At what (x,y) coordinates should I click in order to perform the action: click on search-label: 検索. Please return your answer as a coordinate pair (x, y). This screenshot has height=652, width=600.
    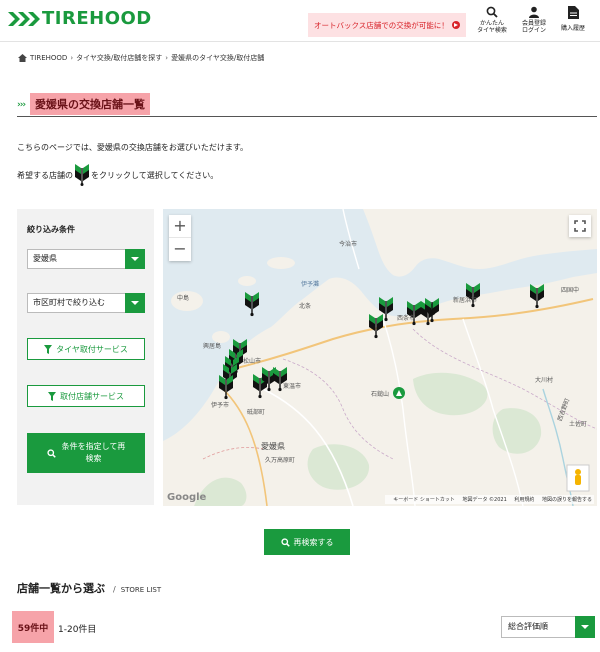
    Looking at the image, I should click on (93, 458).